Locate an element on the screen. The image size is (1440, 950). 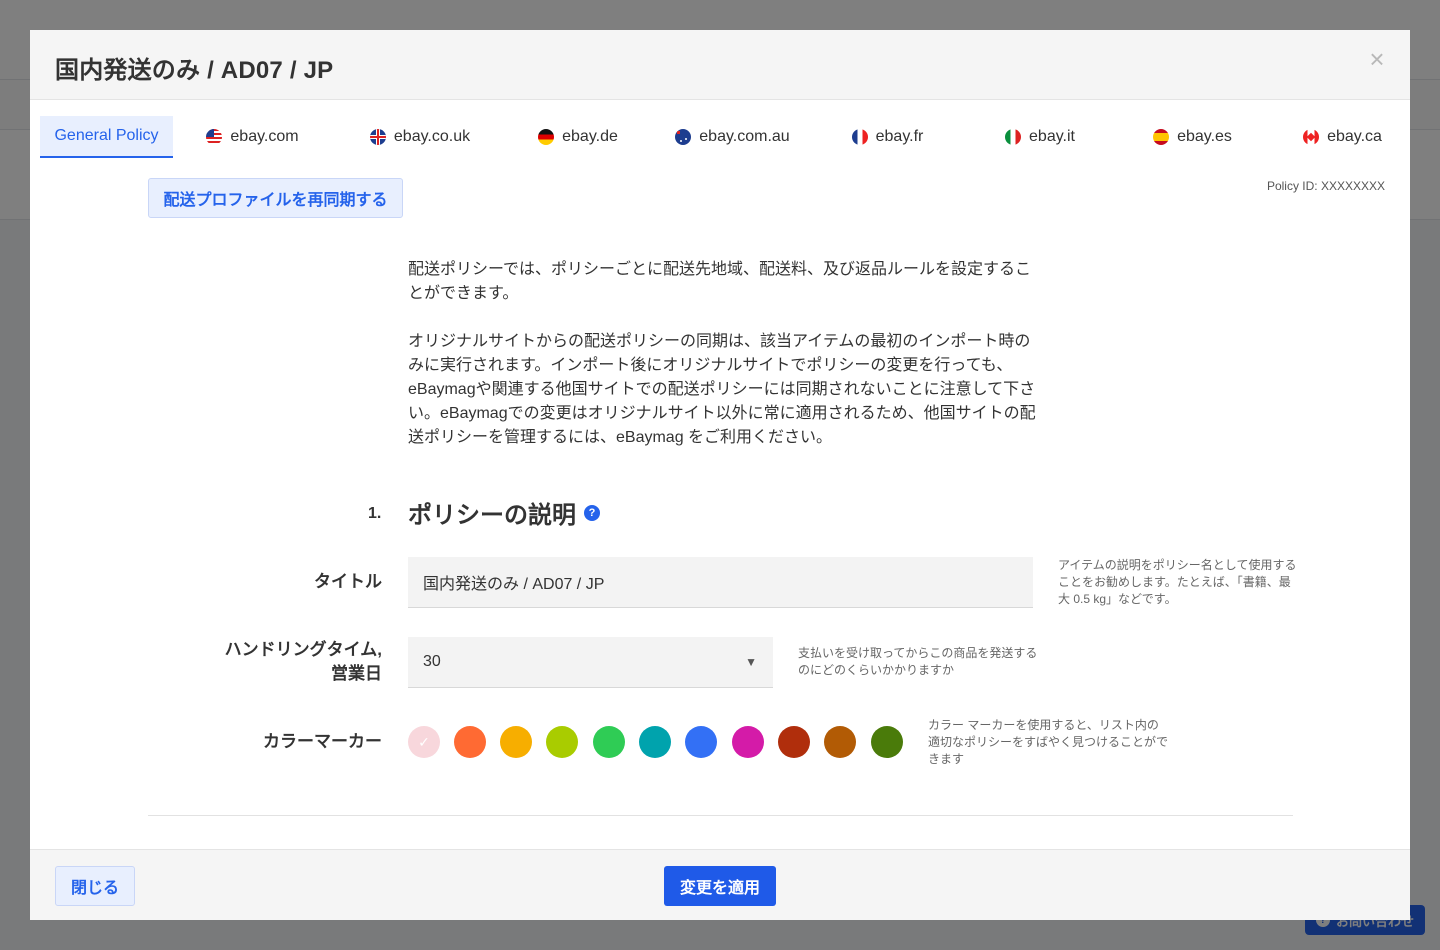
tab-ebay-it: ebay.it is located at coordinates (1040, 137).